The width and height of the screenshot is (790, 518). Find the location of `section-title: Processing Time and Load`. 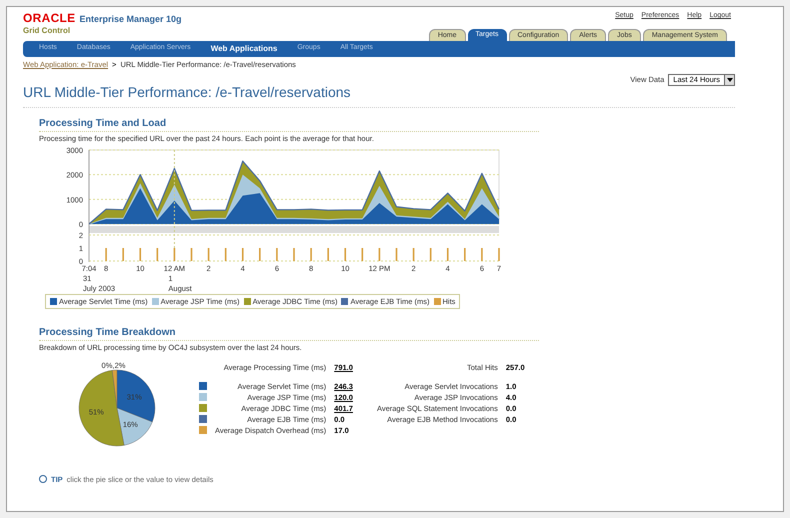

section-title: Processing Time and Load is located at coordinates (289, 124).